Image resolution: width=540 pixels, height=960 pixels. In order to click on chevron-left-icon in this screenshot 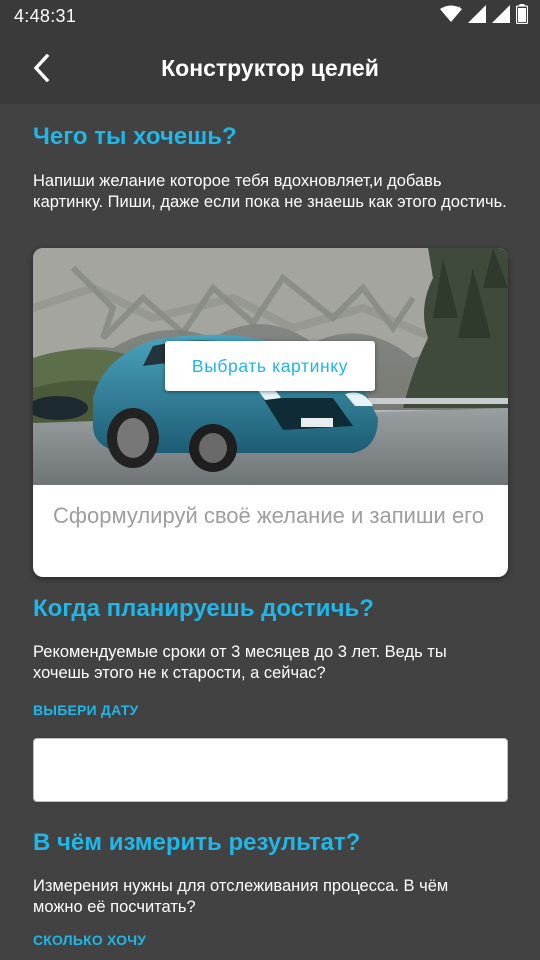, I will do `click(42, 70)`.